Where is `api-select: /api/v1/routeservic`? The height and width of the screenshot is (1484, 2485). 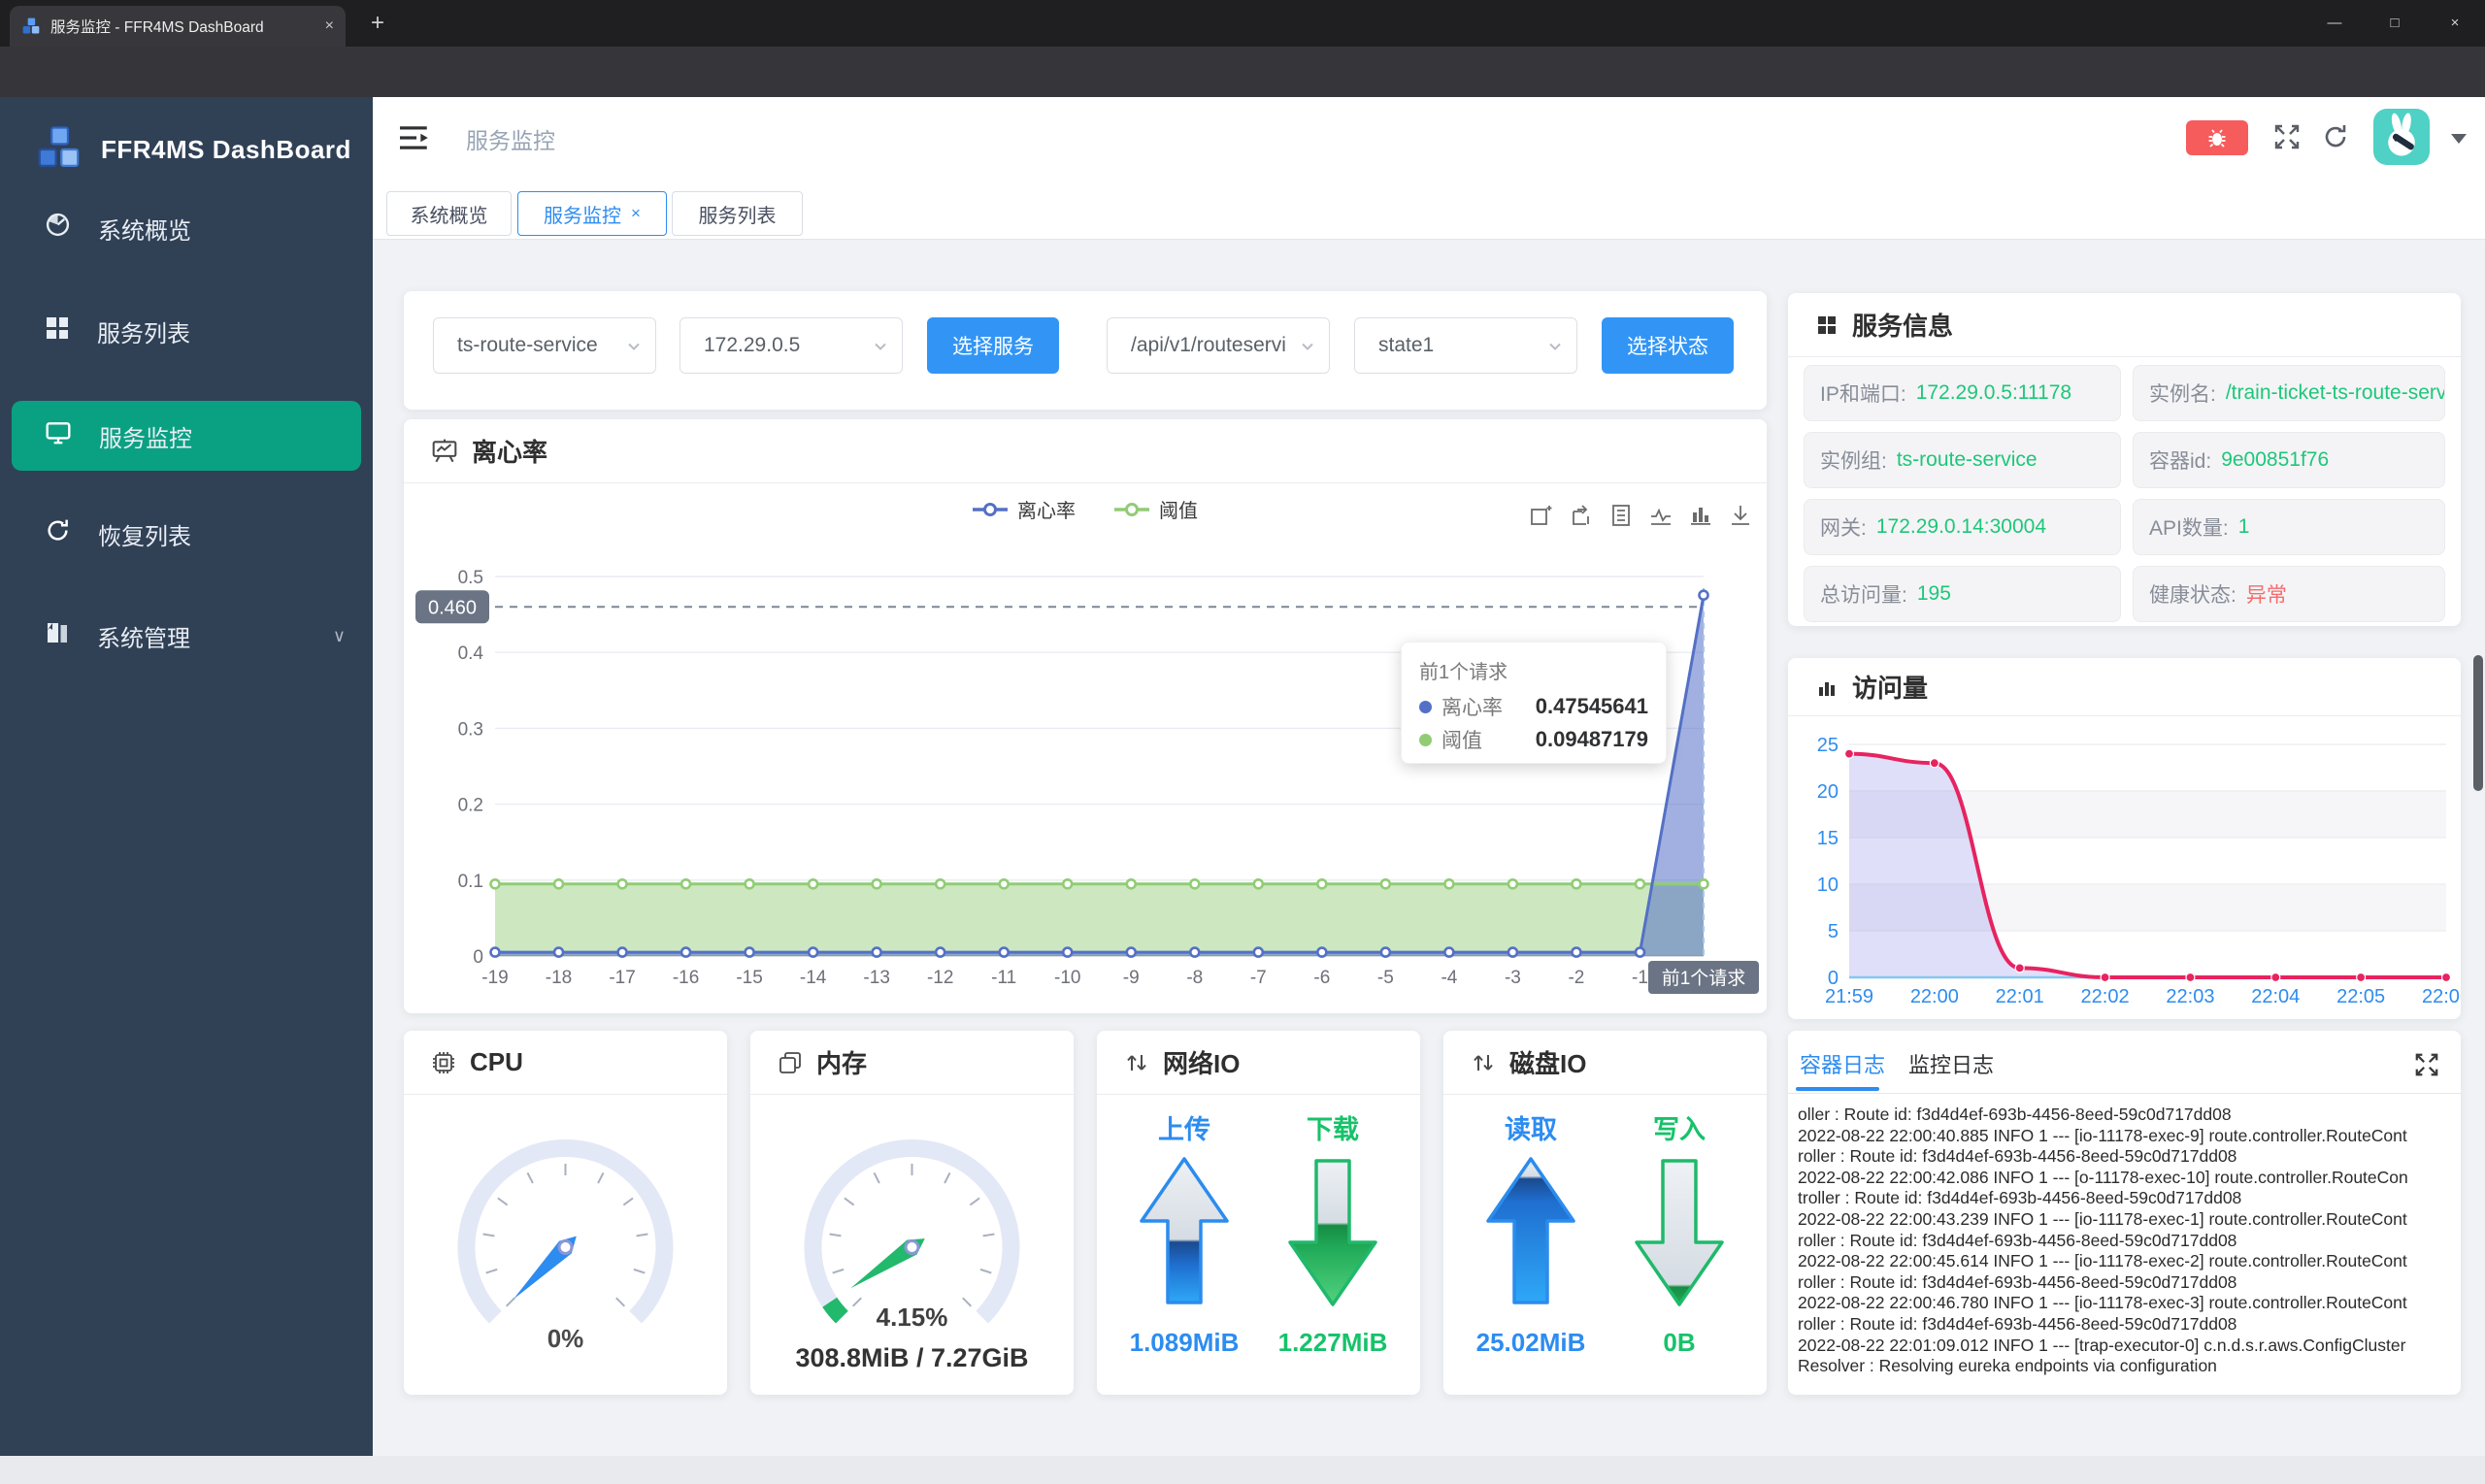
api-select: /api/v1/routeservic is located at coordinates (1218, 345).